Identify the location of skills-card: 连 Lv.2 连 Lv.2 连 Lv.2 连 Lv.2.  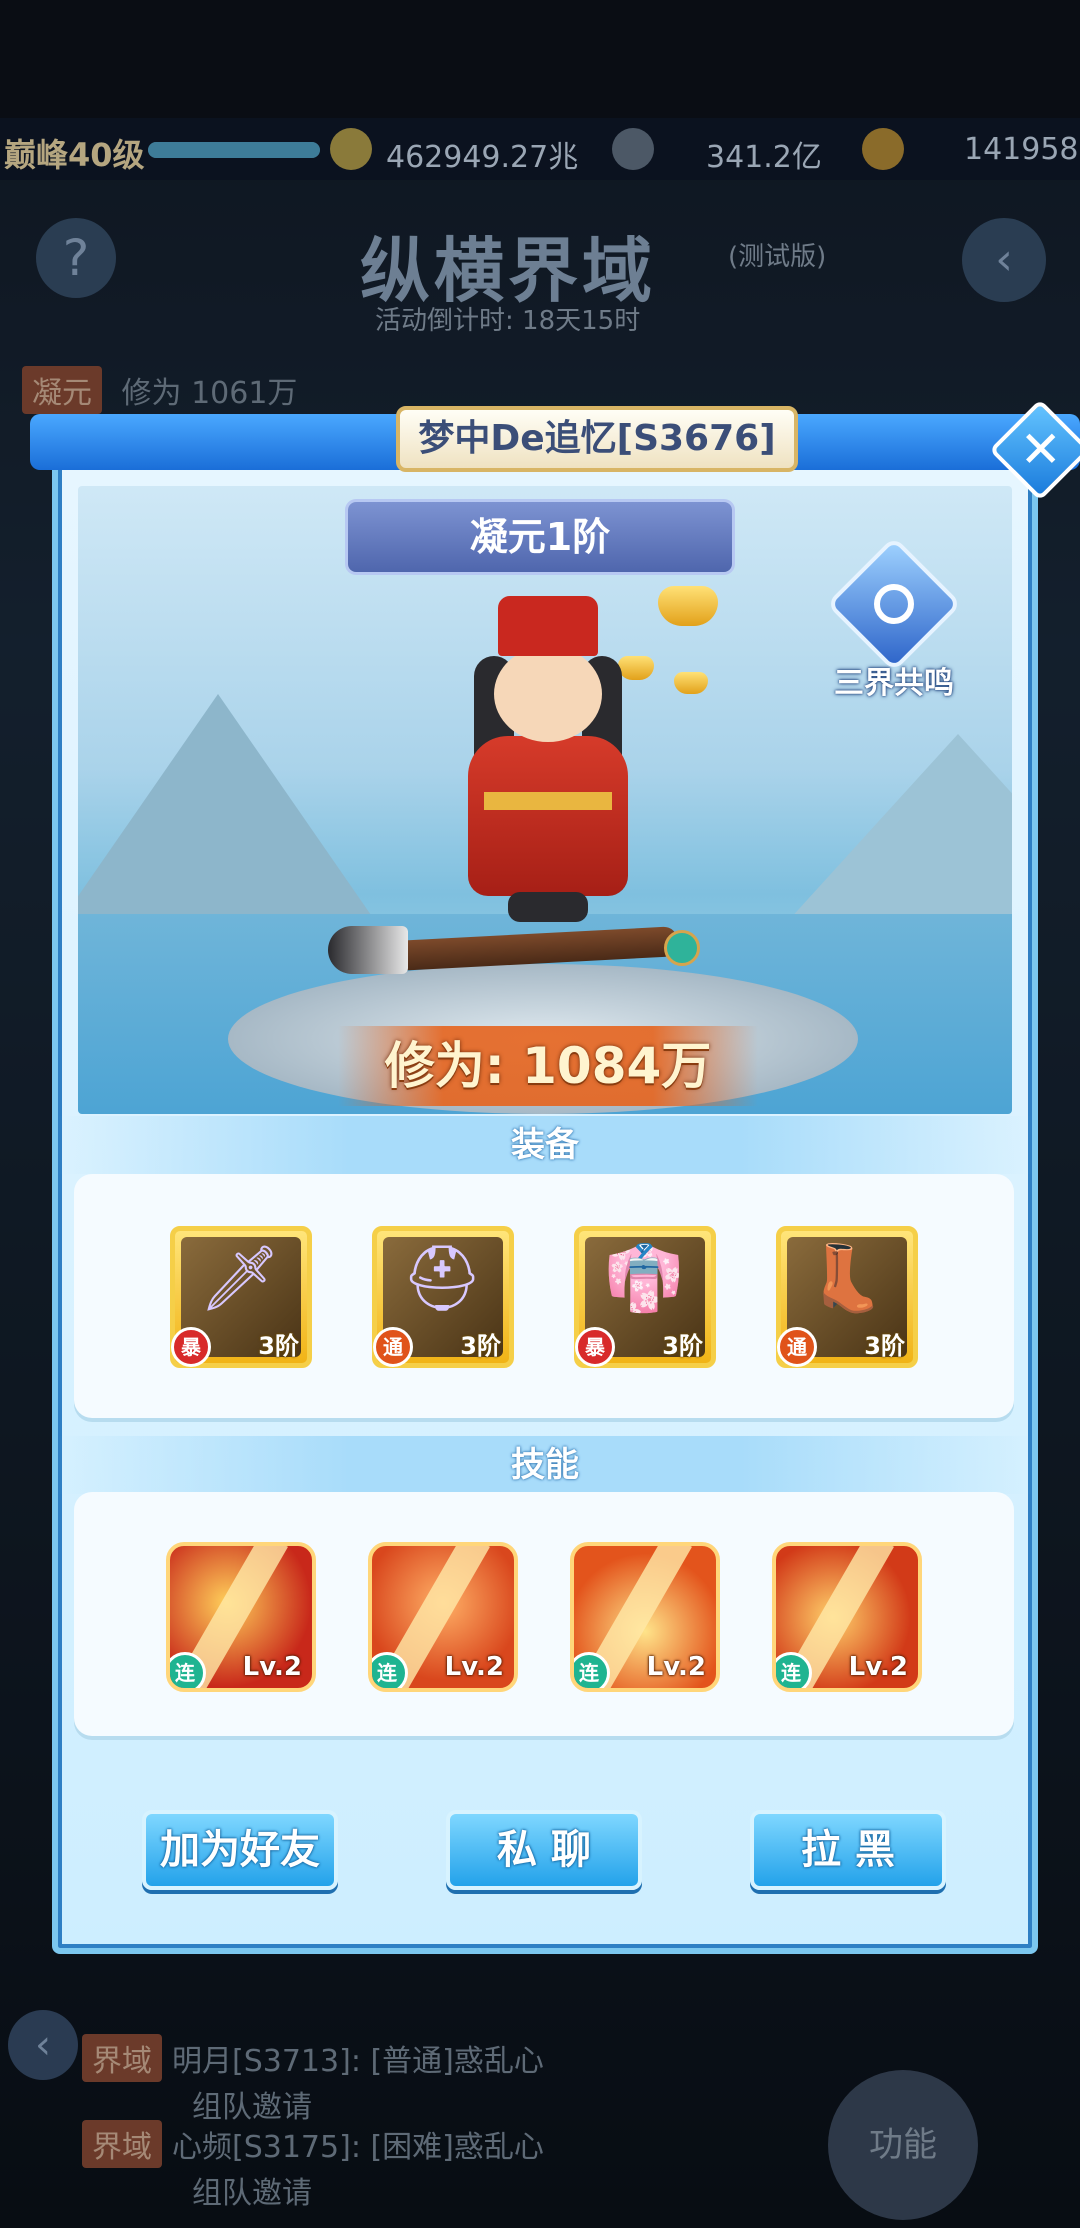
(544, 1614).